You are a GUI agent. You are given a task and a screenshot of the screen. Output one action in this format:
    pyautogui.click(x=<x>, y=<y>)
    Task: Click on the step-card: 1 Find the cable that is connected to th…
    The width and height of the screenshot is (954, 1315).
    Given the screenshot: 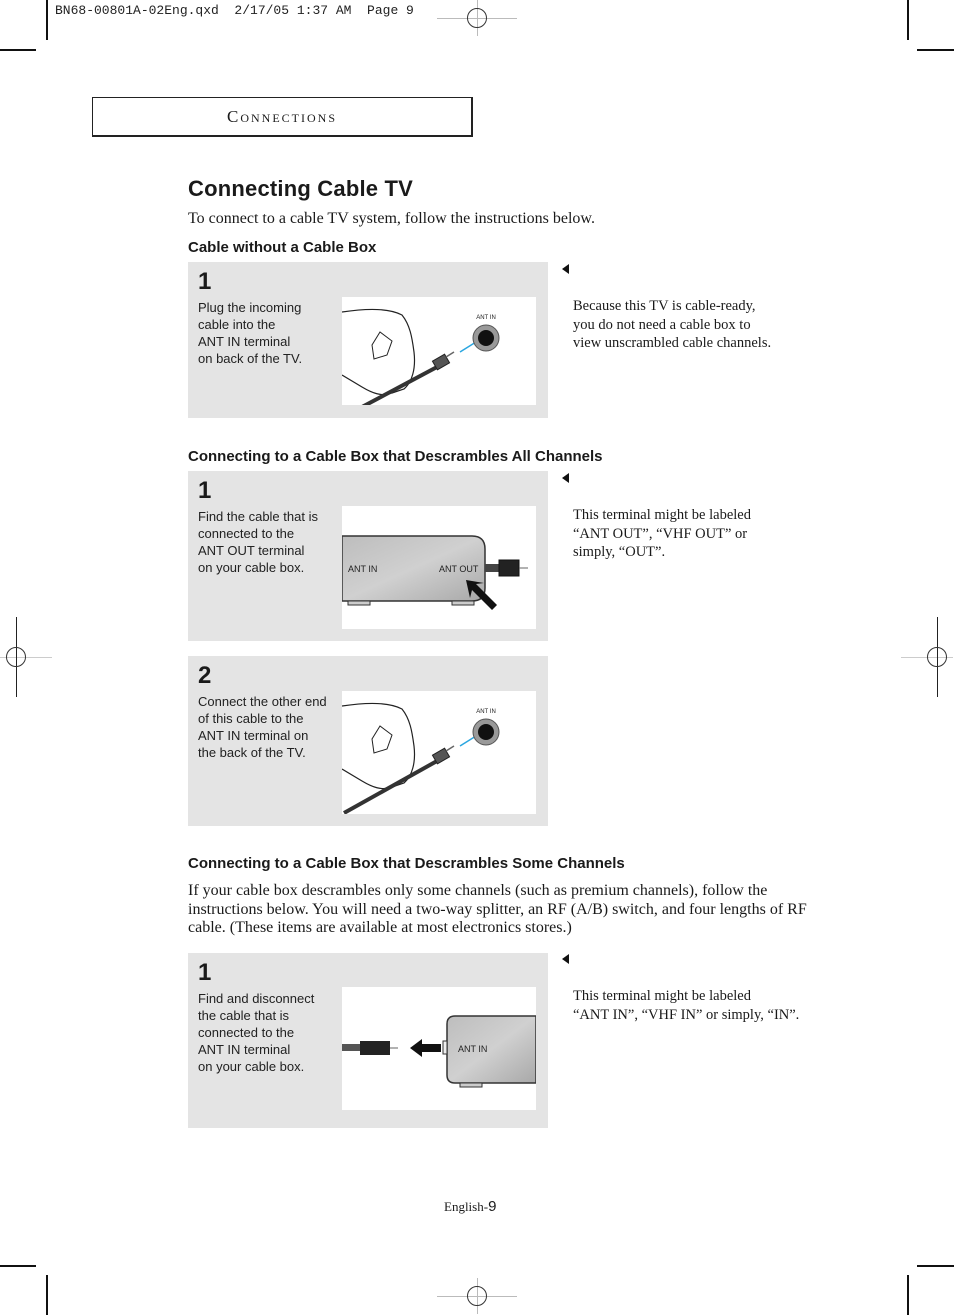 What is the action you would take?
    pyautogui.click(x=368, y=556)
    